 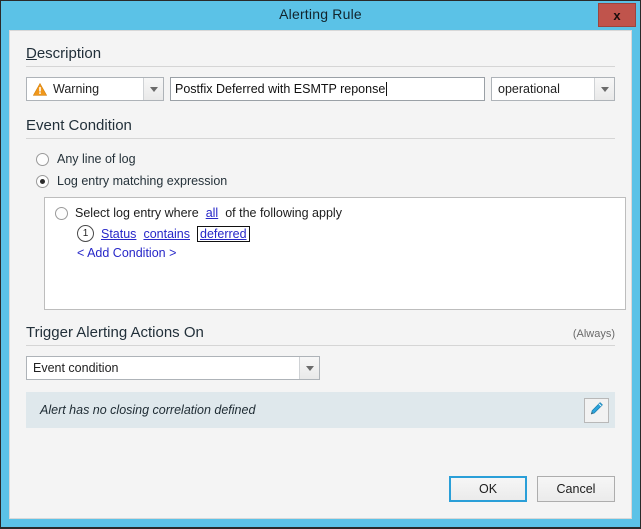 What do you see at coordinates (593, 334) in the screenshot?
I see `trigger-section-note: (Always)` at bounding box center [593, 334].